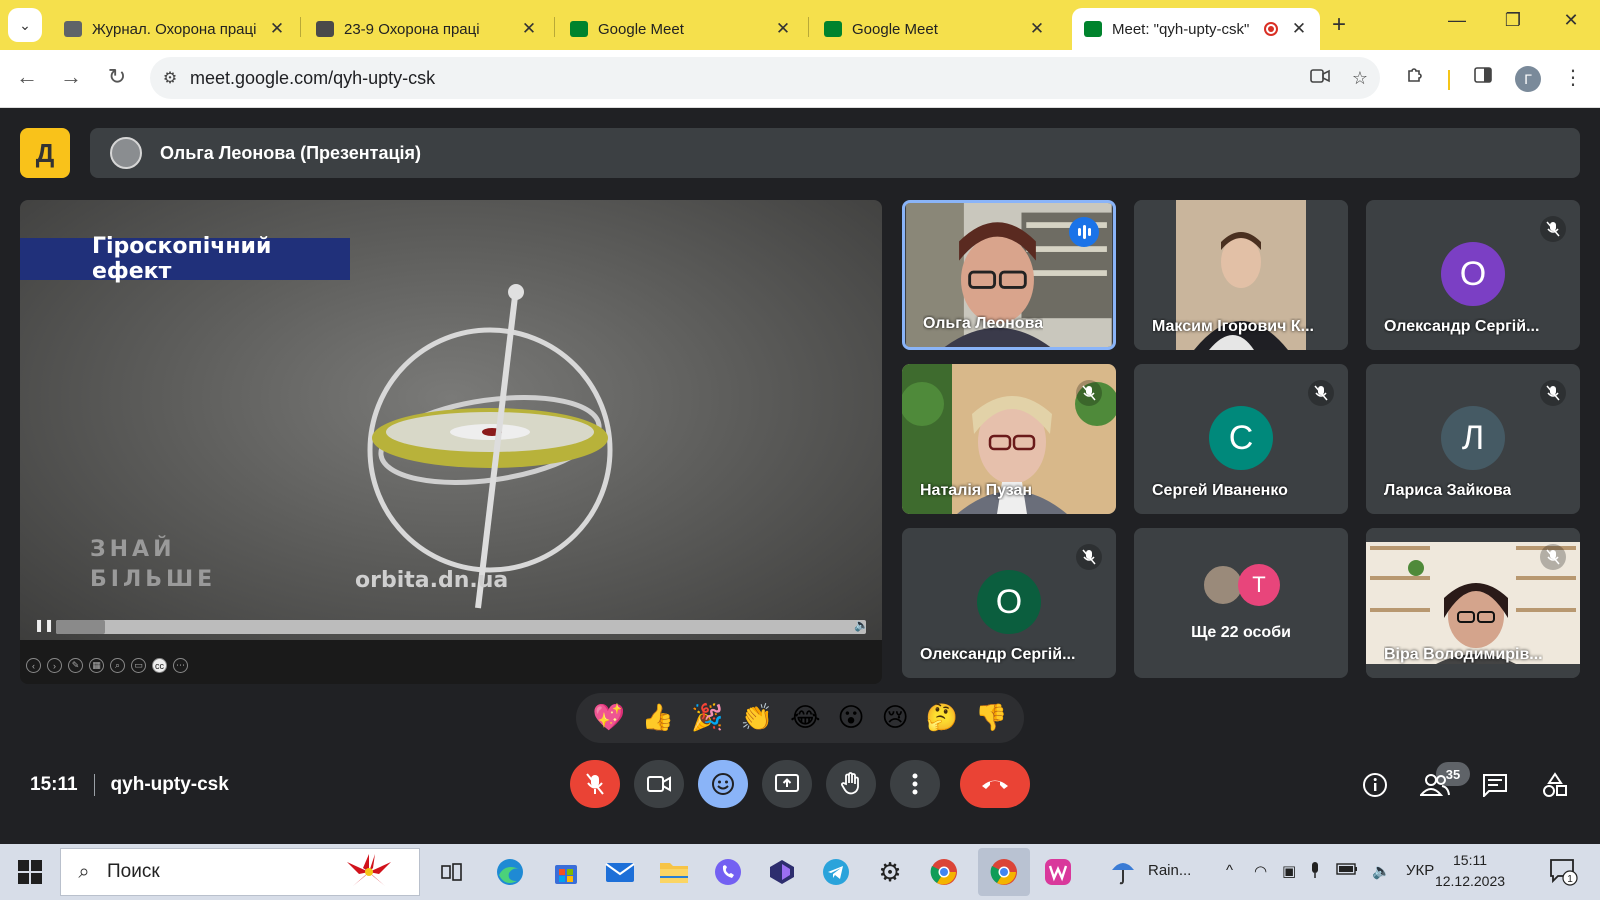 This screenshot has width=1600, height=900. What do you see at coordinates (659, 784) in the screenshot?
I see `camera-toggle-button` at bounding box center [659, 784].